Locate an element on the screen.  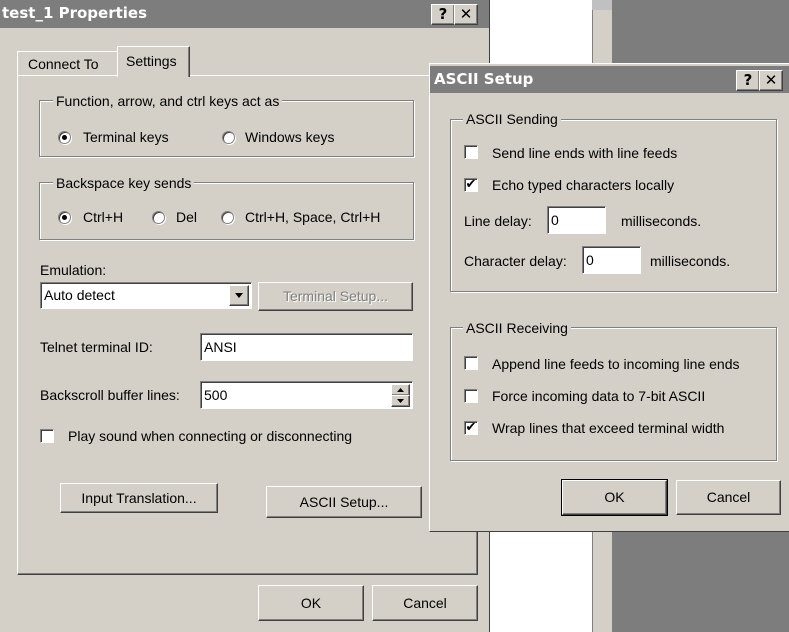
backscroll-value: 500 is located at coordinates (216, 395).